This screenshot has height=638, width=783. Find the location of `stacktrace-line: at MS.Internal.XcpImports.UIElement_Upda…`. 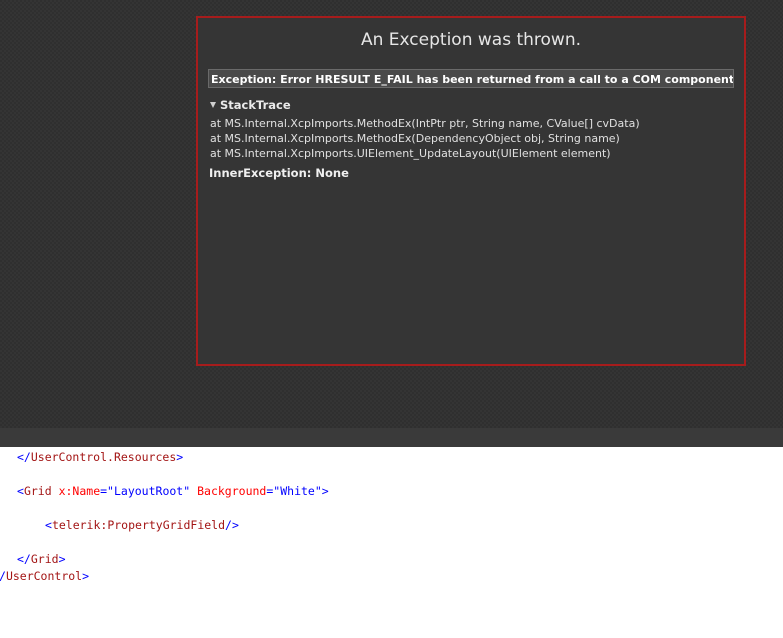

stacktrace-line: at MS.Internal.XcpImports.UIElement_Upda… is located at coordinates (410, 153).